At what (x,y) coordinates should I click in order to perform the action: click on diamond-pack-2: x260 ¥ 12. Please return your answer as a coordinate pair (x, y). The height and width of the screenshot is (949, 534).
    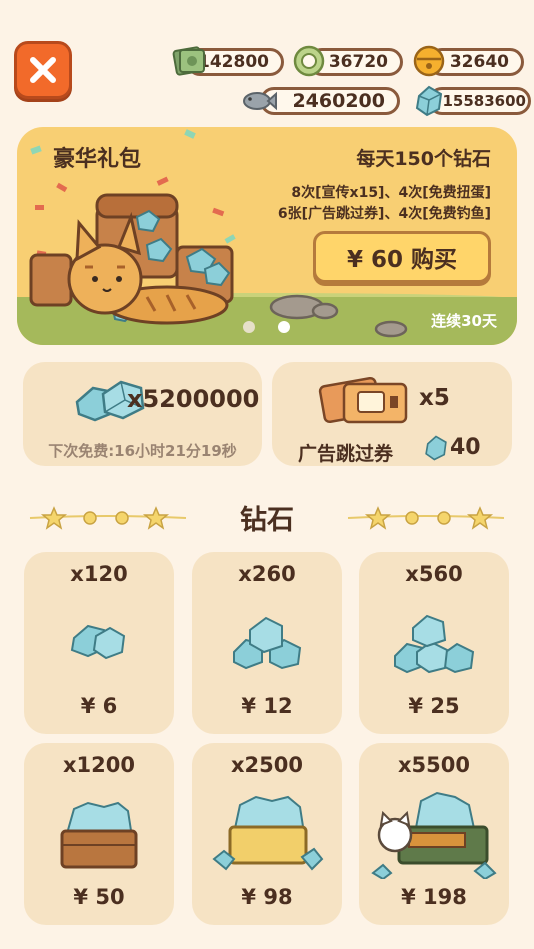
    Looking at the image, I should click on (267, 643).